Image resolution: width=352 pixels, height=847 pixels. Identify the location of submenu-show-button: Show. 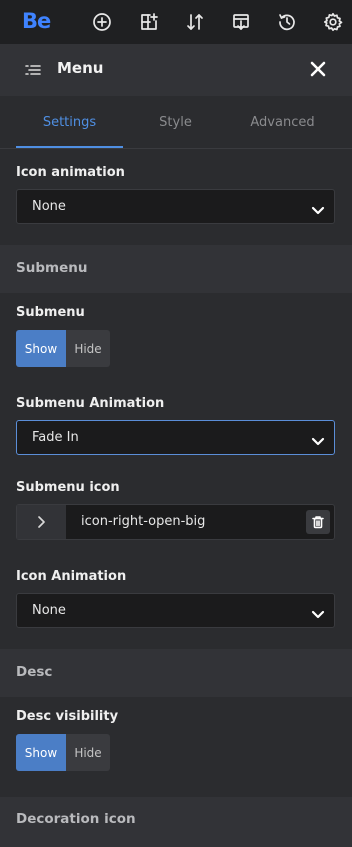
(41, 348).